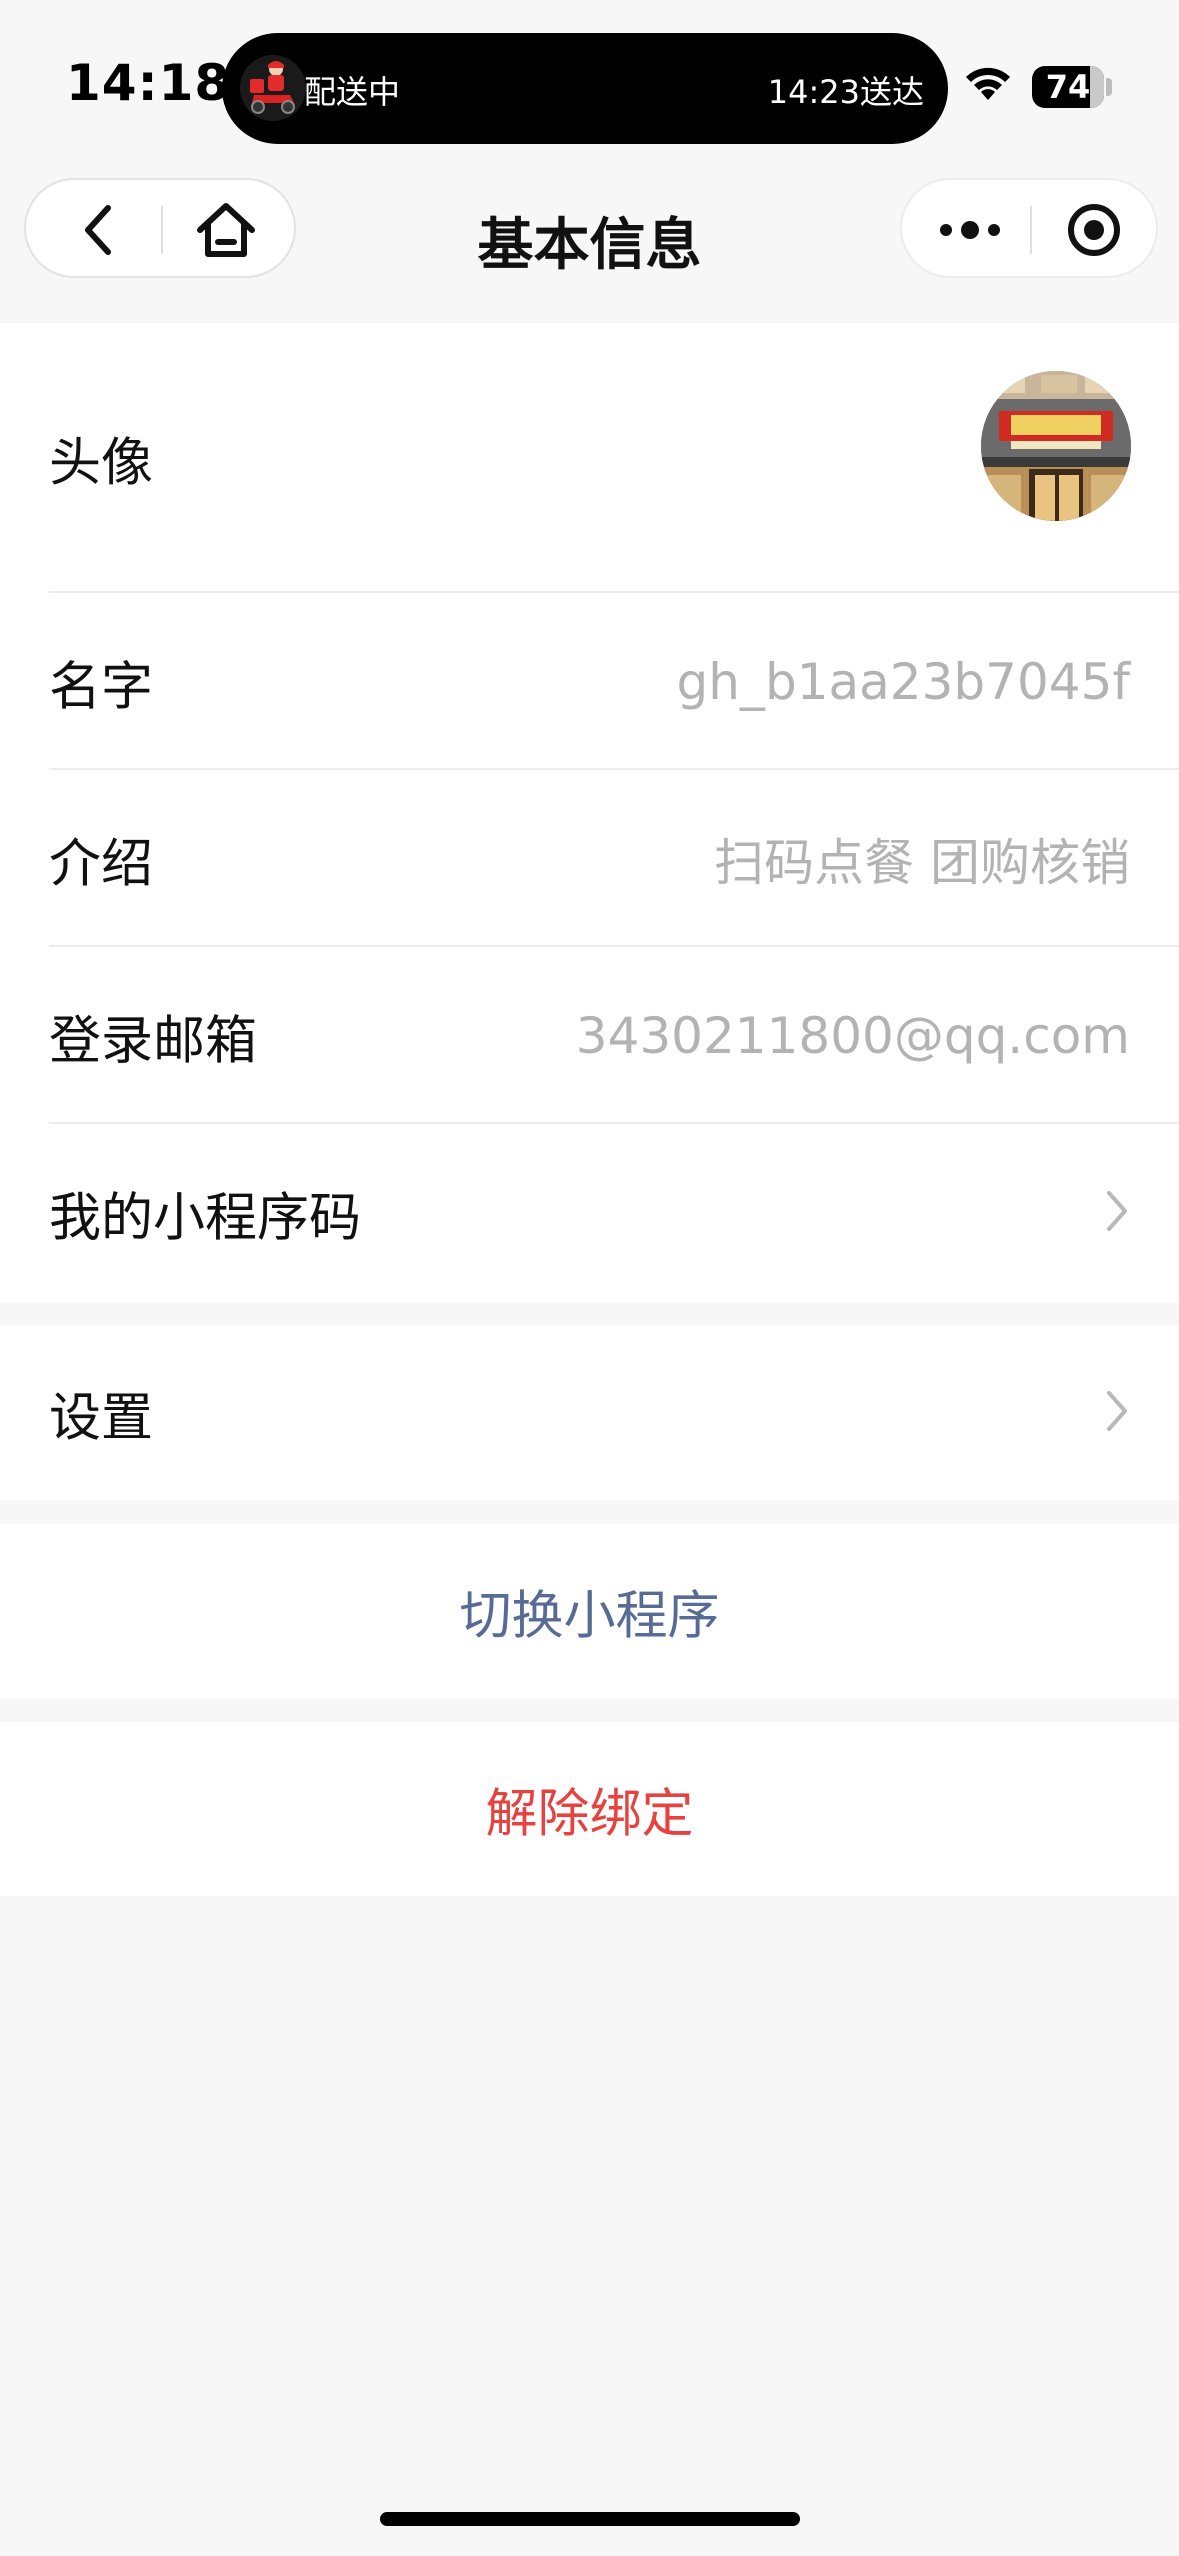  Describe the element at coordinates (852, 1035) in the screenshot. I see `email-value: 3430211800@qq.com` at that location.